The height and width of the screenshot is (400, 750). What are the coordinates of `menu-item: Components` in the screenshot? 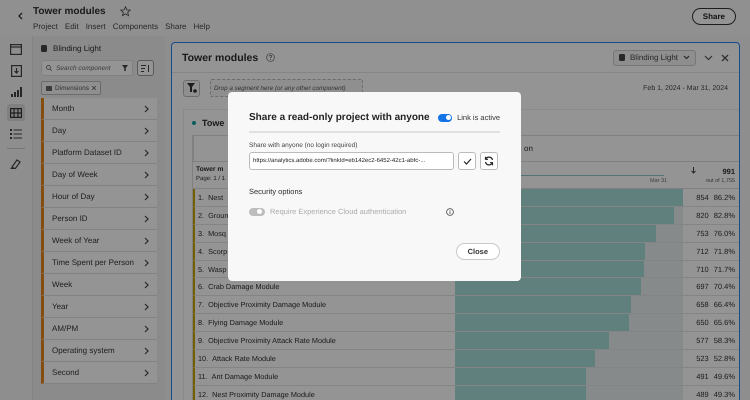 It's located at (135, 26).